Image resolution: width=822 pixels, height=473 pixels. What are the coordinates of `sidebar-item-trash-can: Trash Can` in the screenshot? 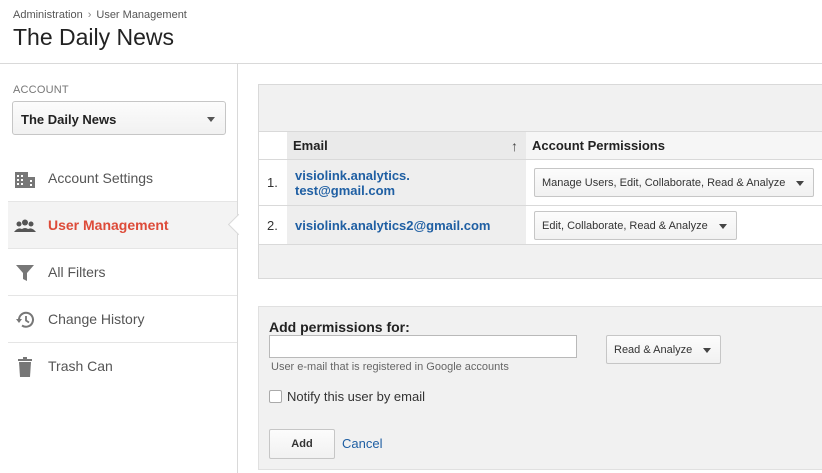 It's located at (122, 366).